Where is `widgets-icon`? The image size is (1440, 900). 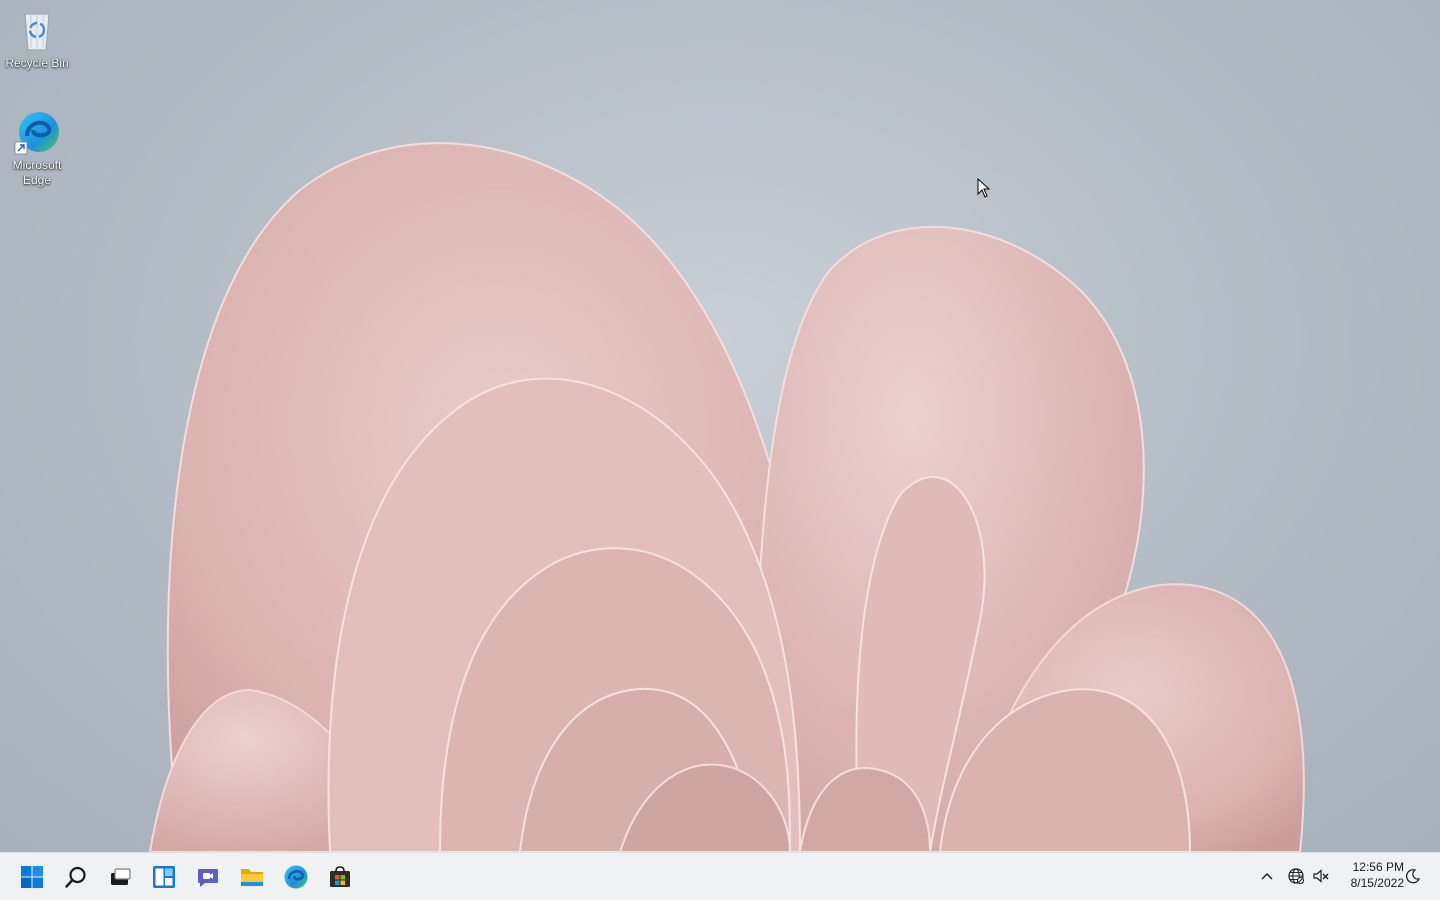
widgets-icon is located at coordinates (164, 877).